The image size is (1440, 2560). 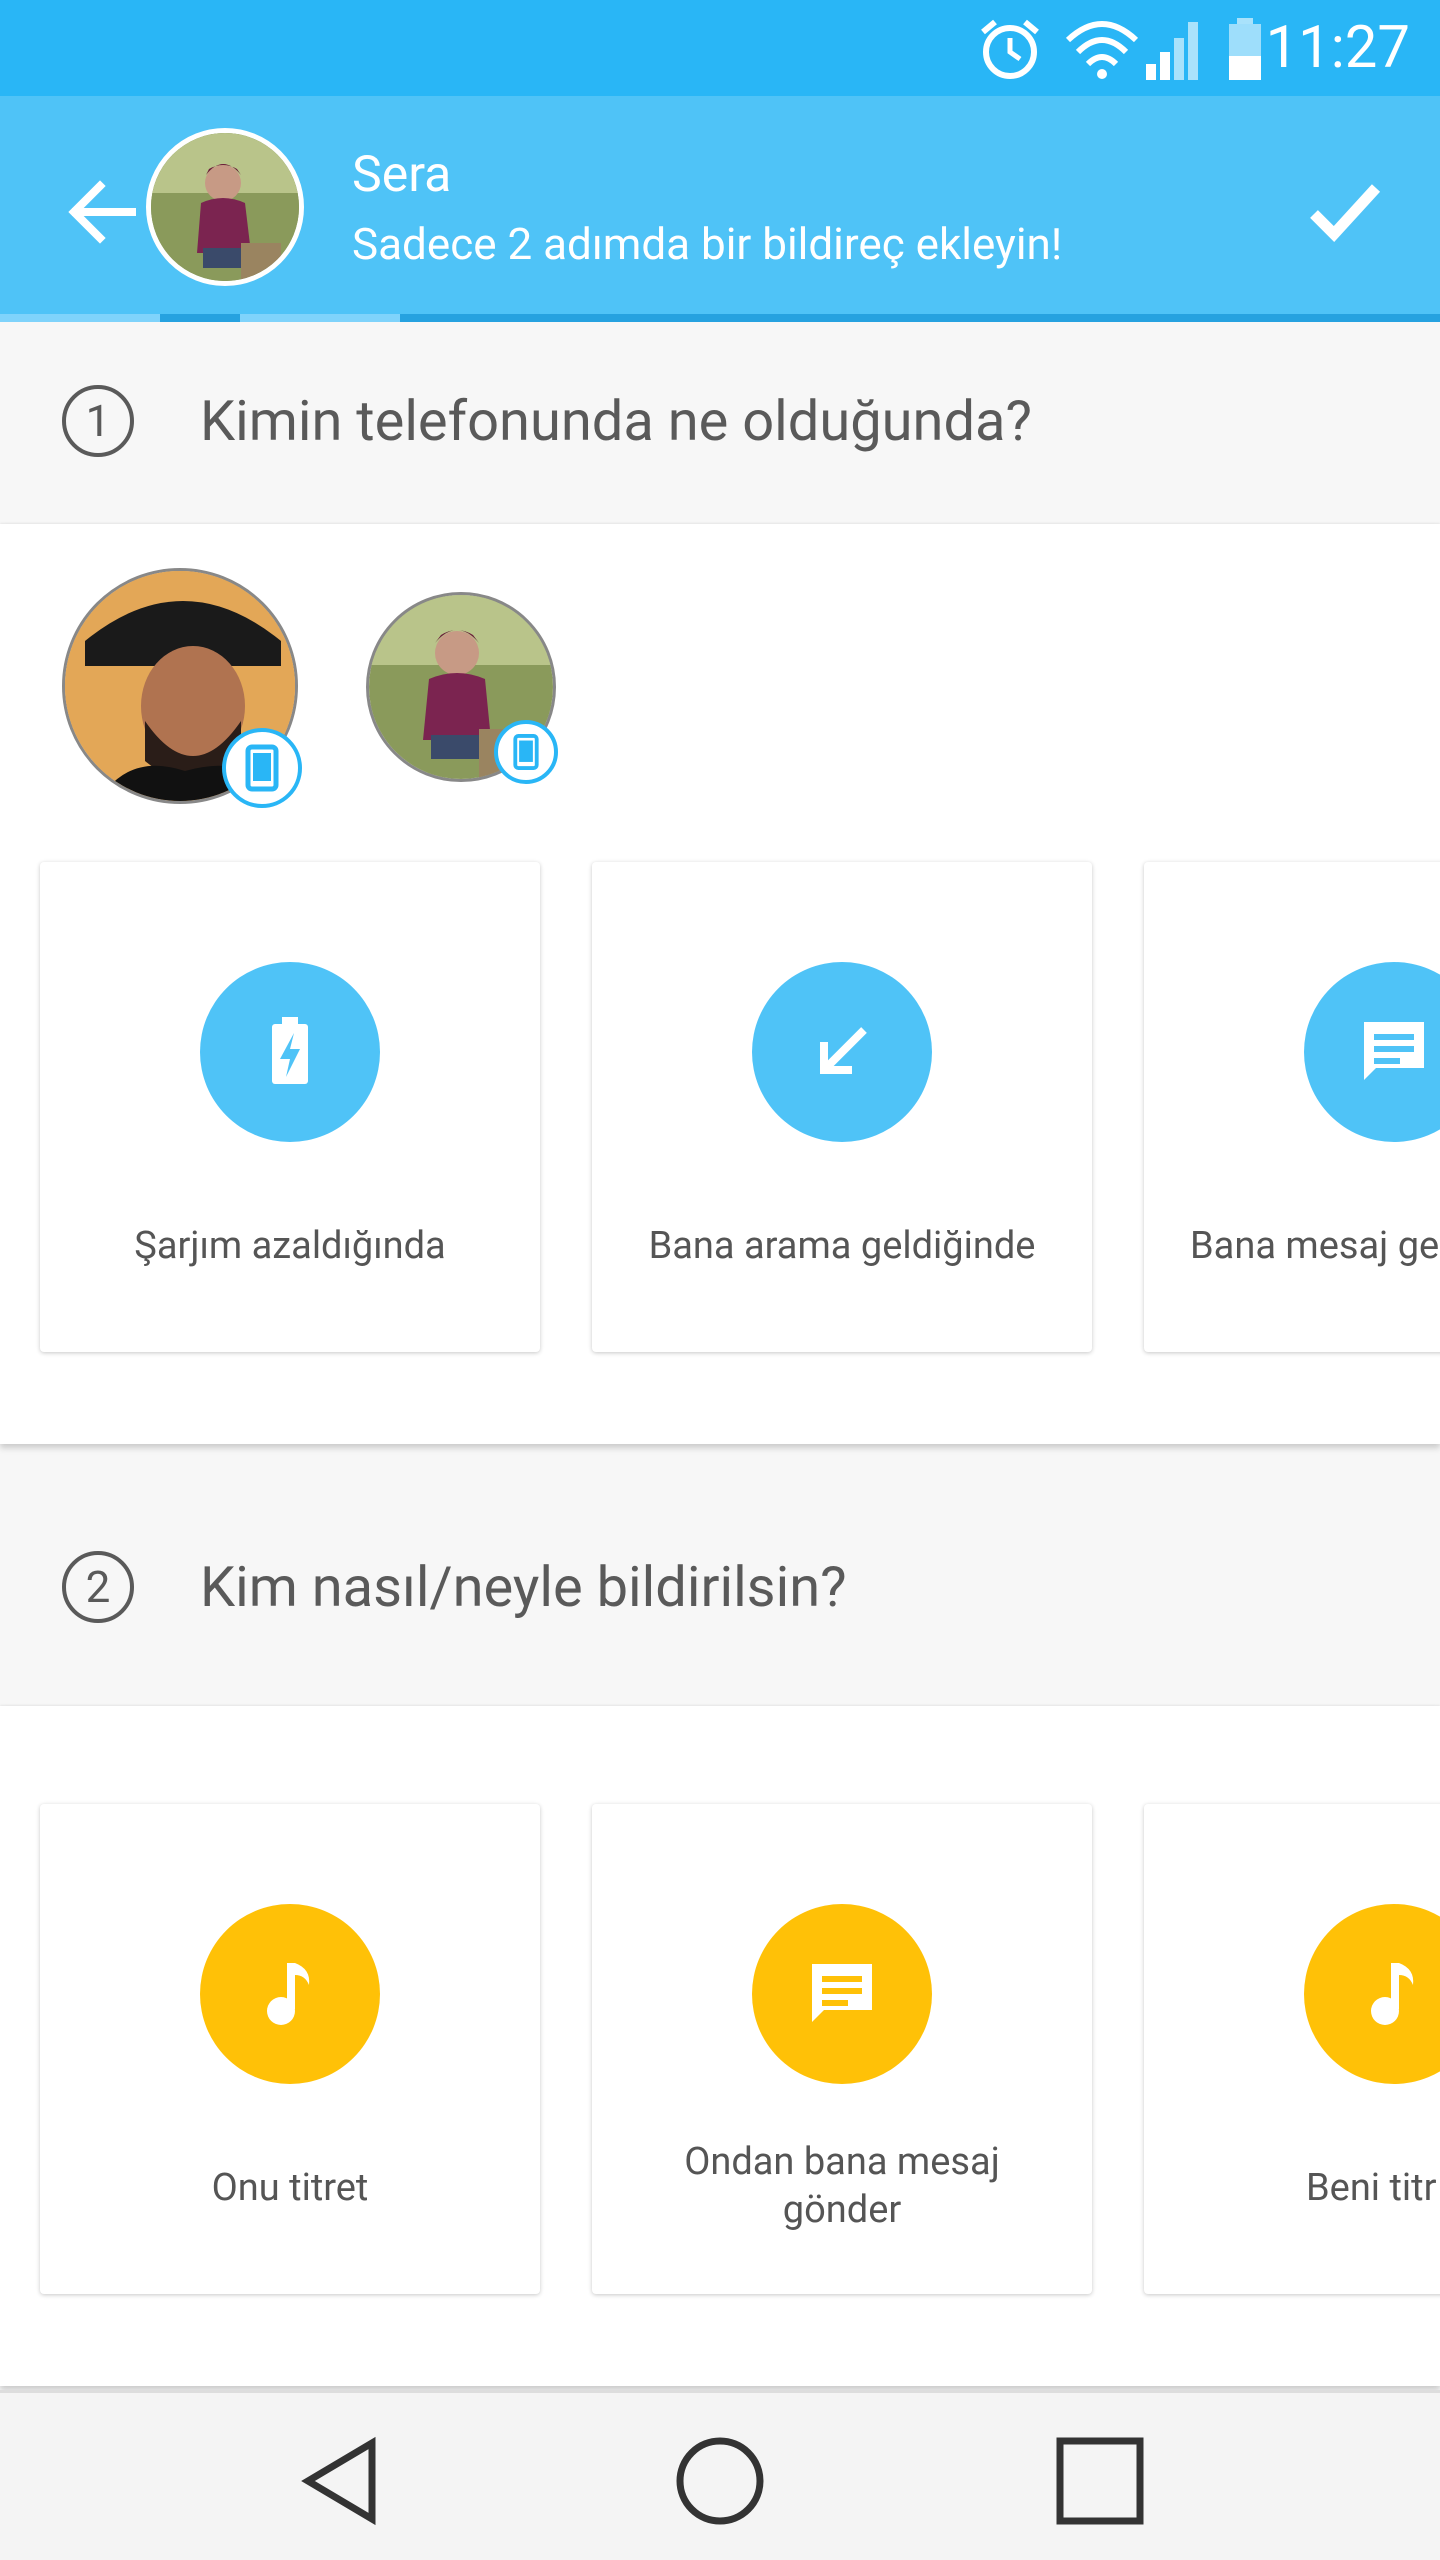 I want to click on incoming-call-arrow-icon, so click(x=842, y=1052).